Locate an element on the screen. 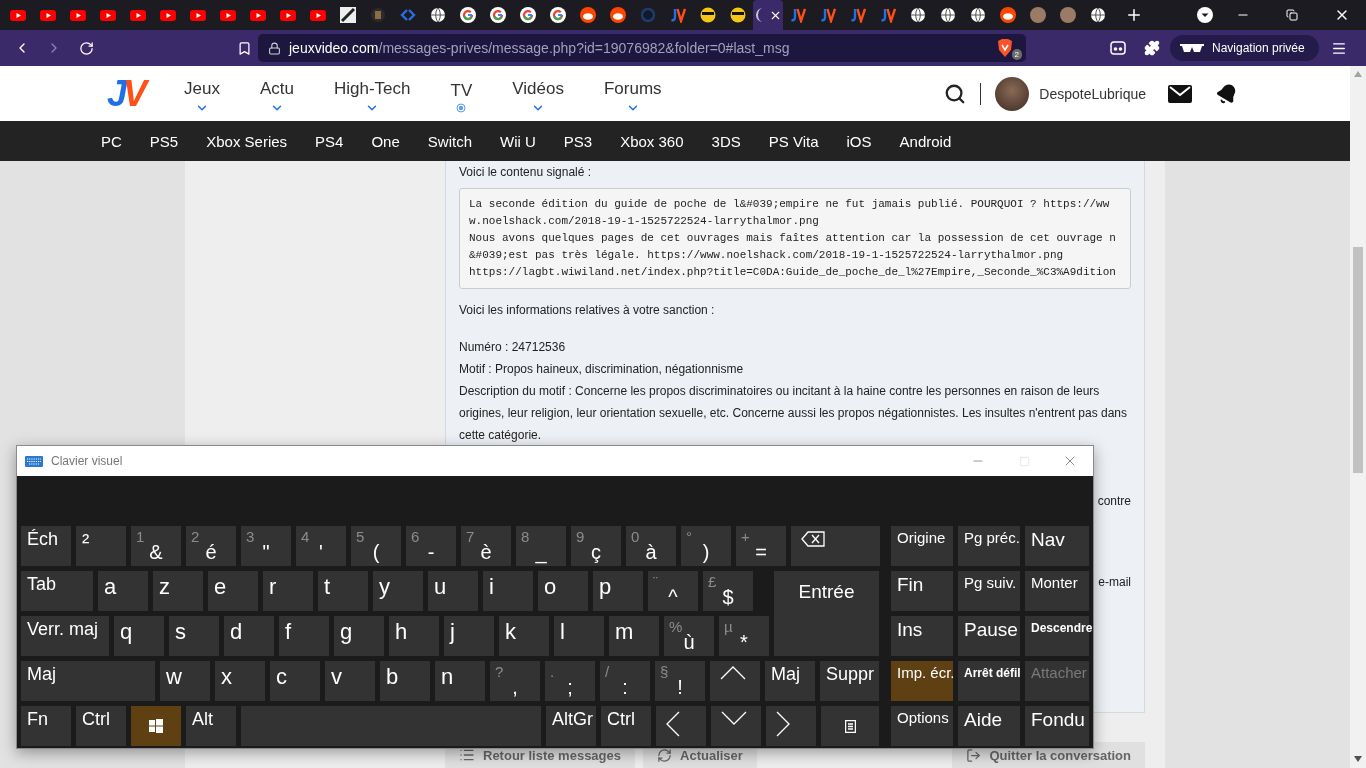 This screenshot has height=768, width=1366. nav-menu-item: High-Tech is located at coordinates (372, 93).